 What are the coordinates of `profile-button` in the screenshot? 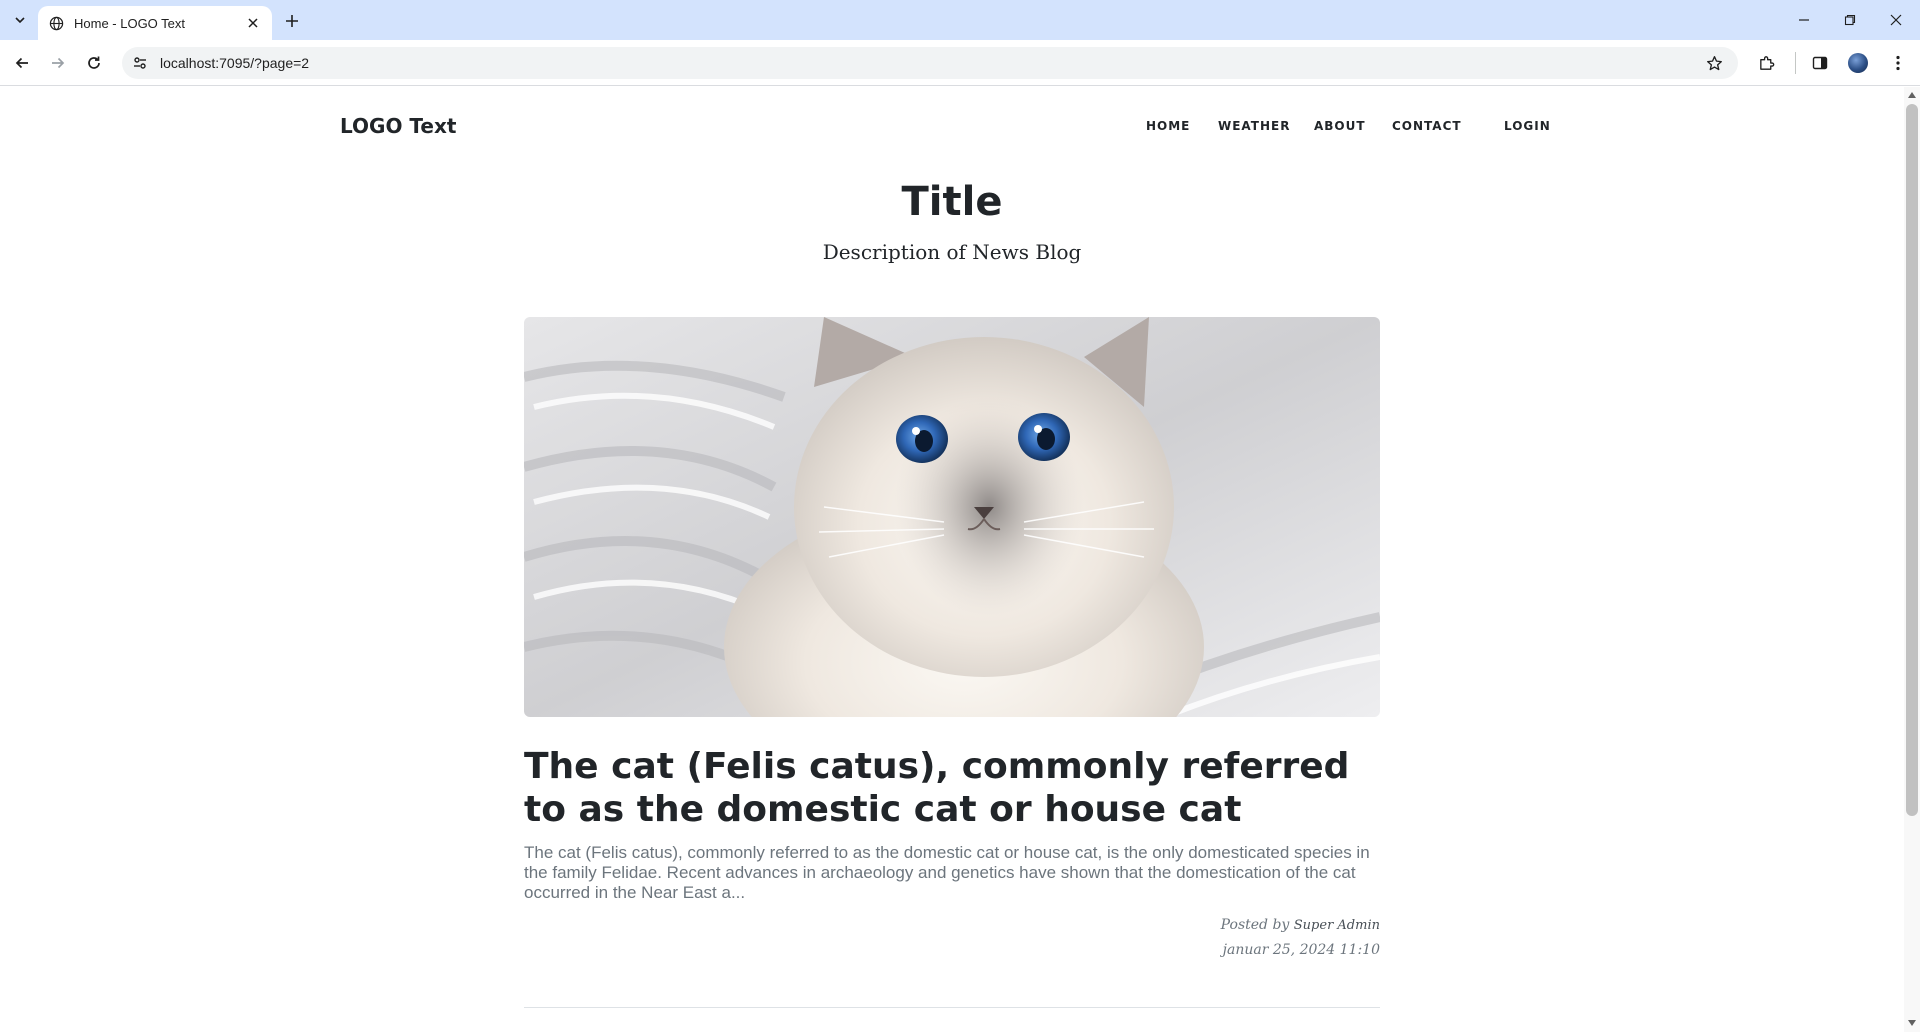 It's located at (1858, 63).